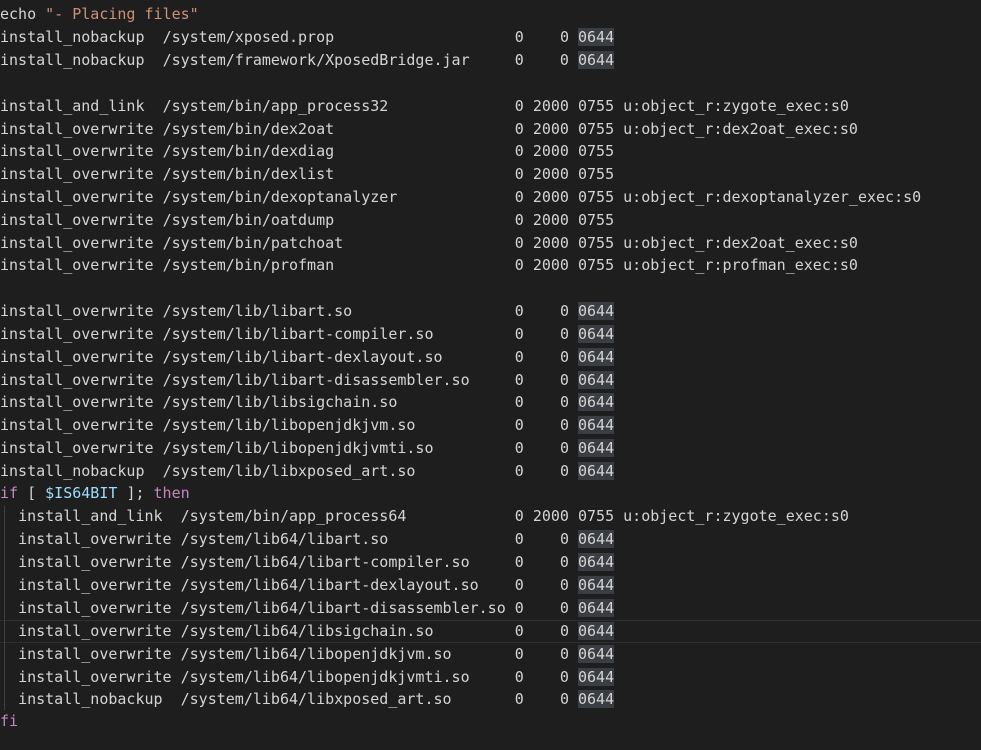 The image size is (981, 750). I want to click on file-path: /system/lib64/libopenjdkjvm.so, so click(316, 654).